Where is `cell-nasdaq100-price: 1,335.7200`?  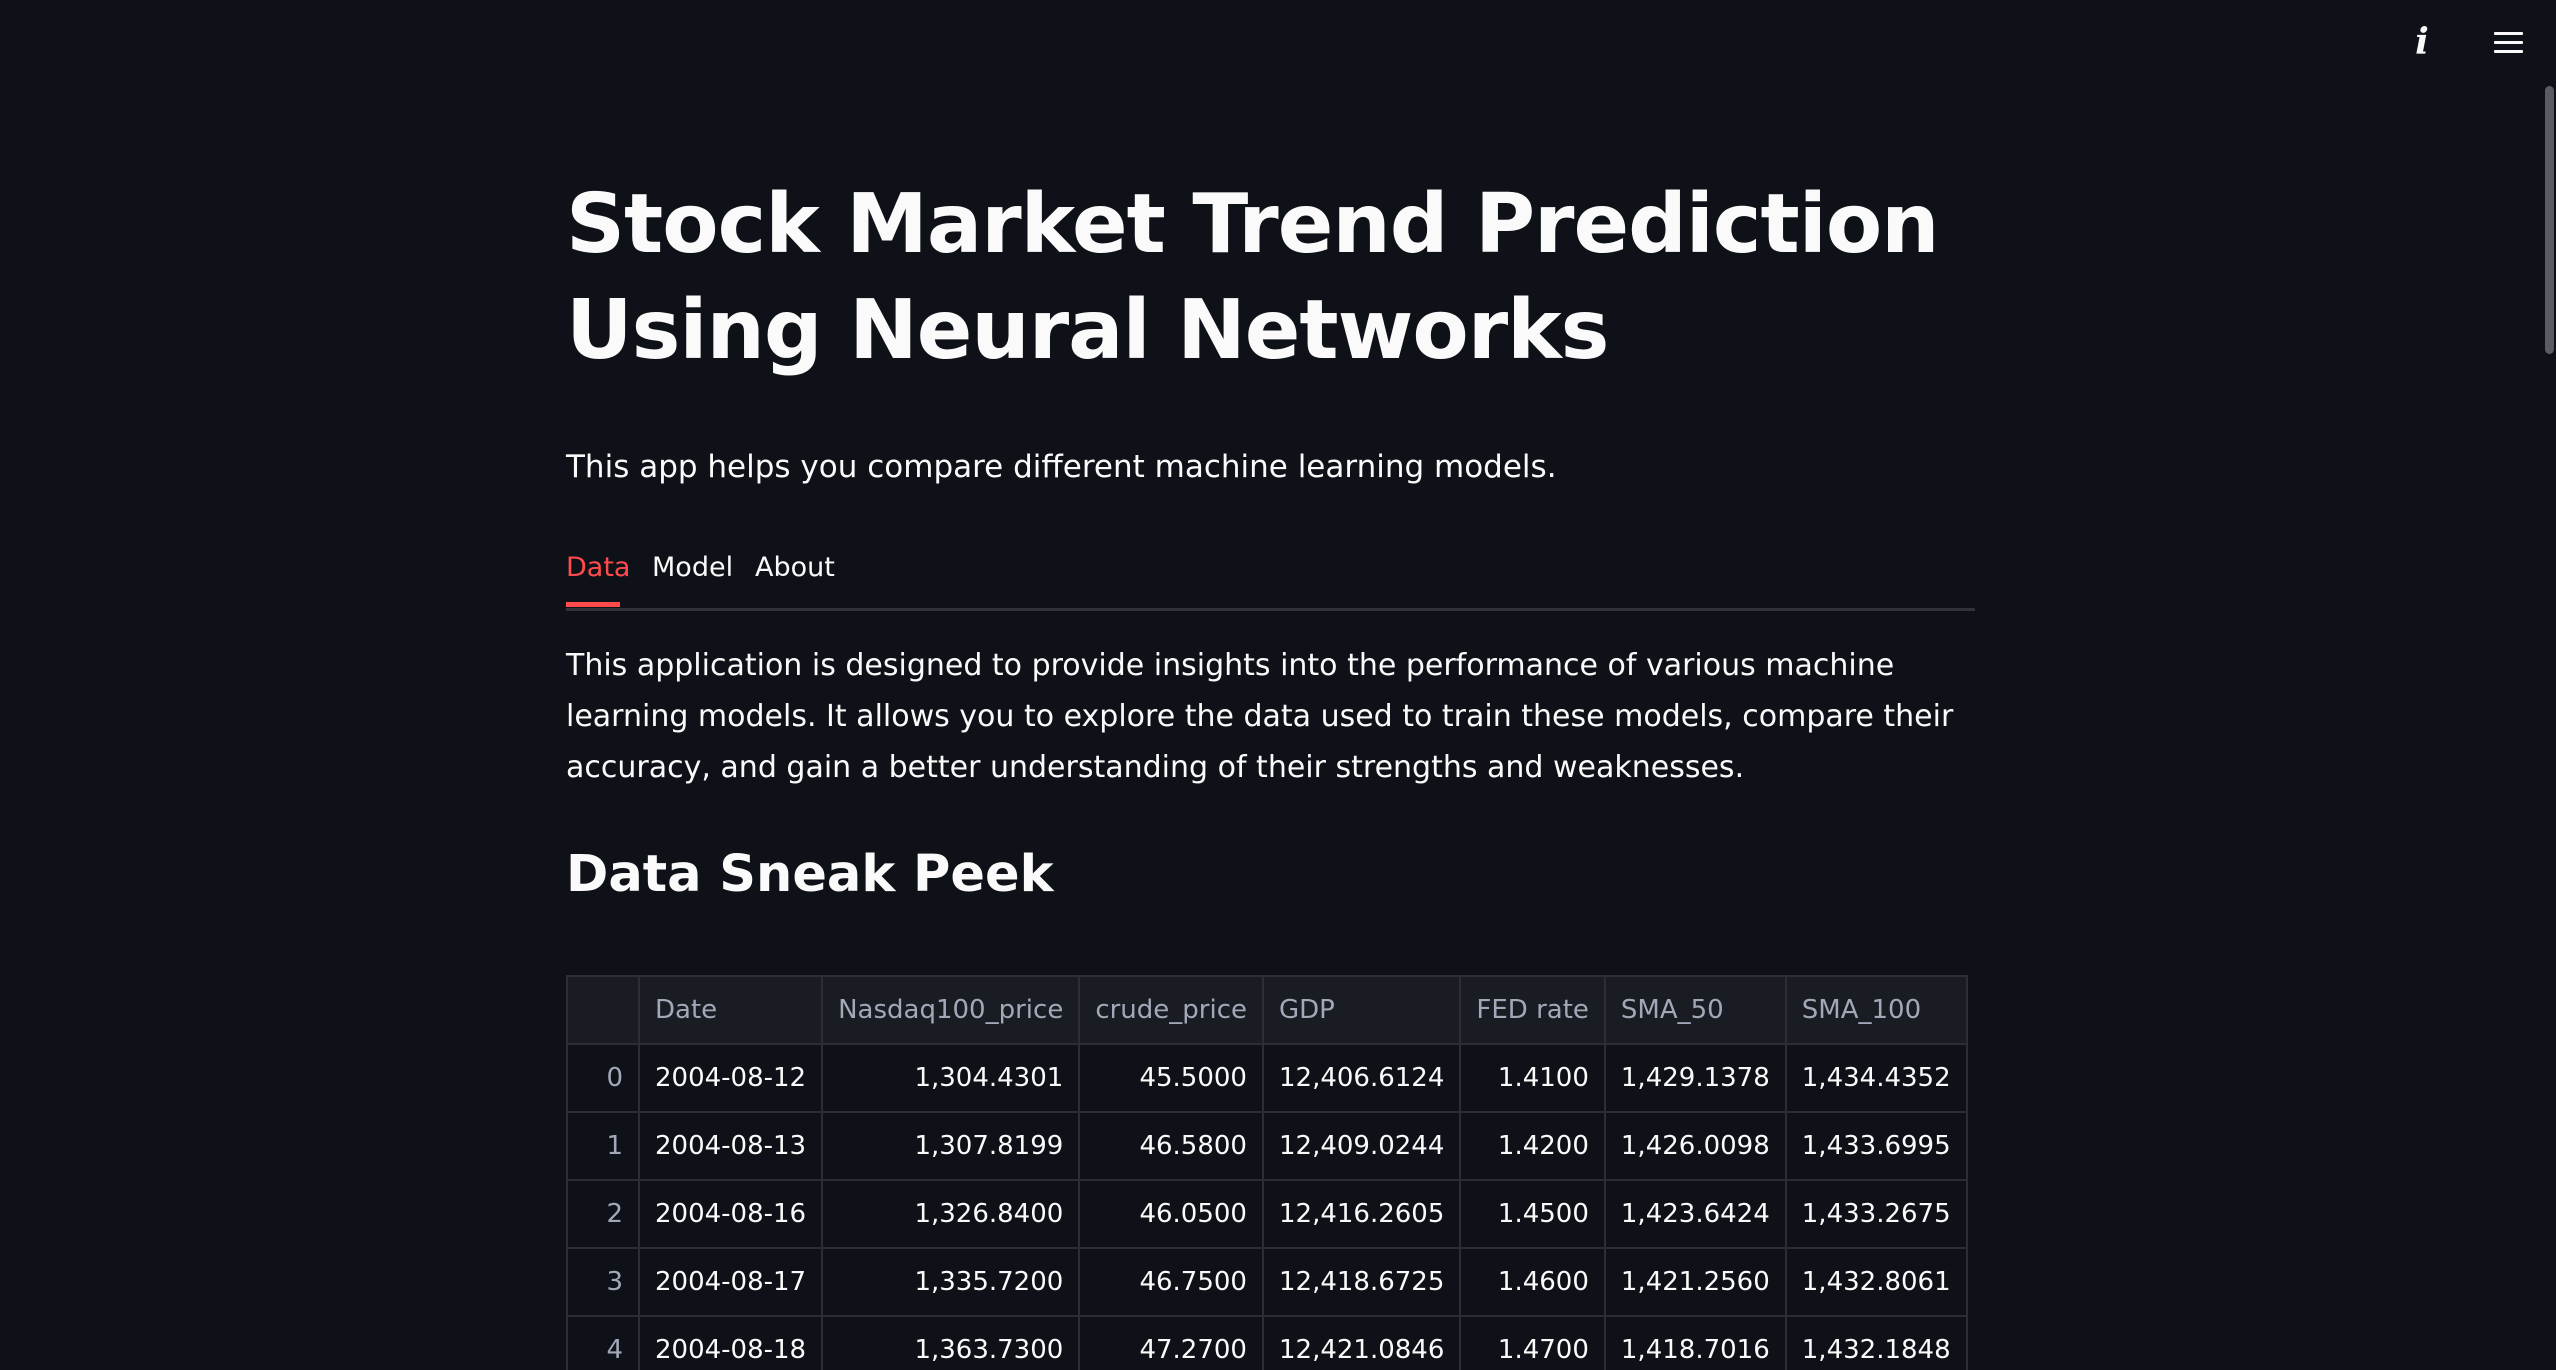
cell-nasdaq100-price: 1,335.7200 is located at coordinates (951, 1282).